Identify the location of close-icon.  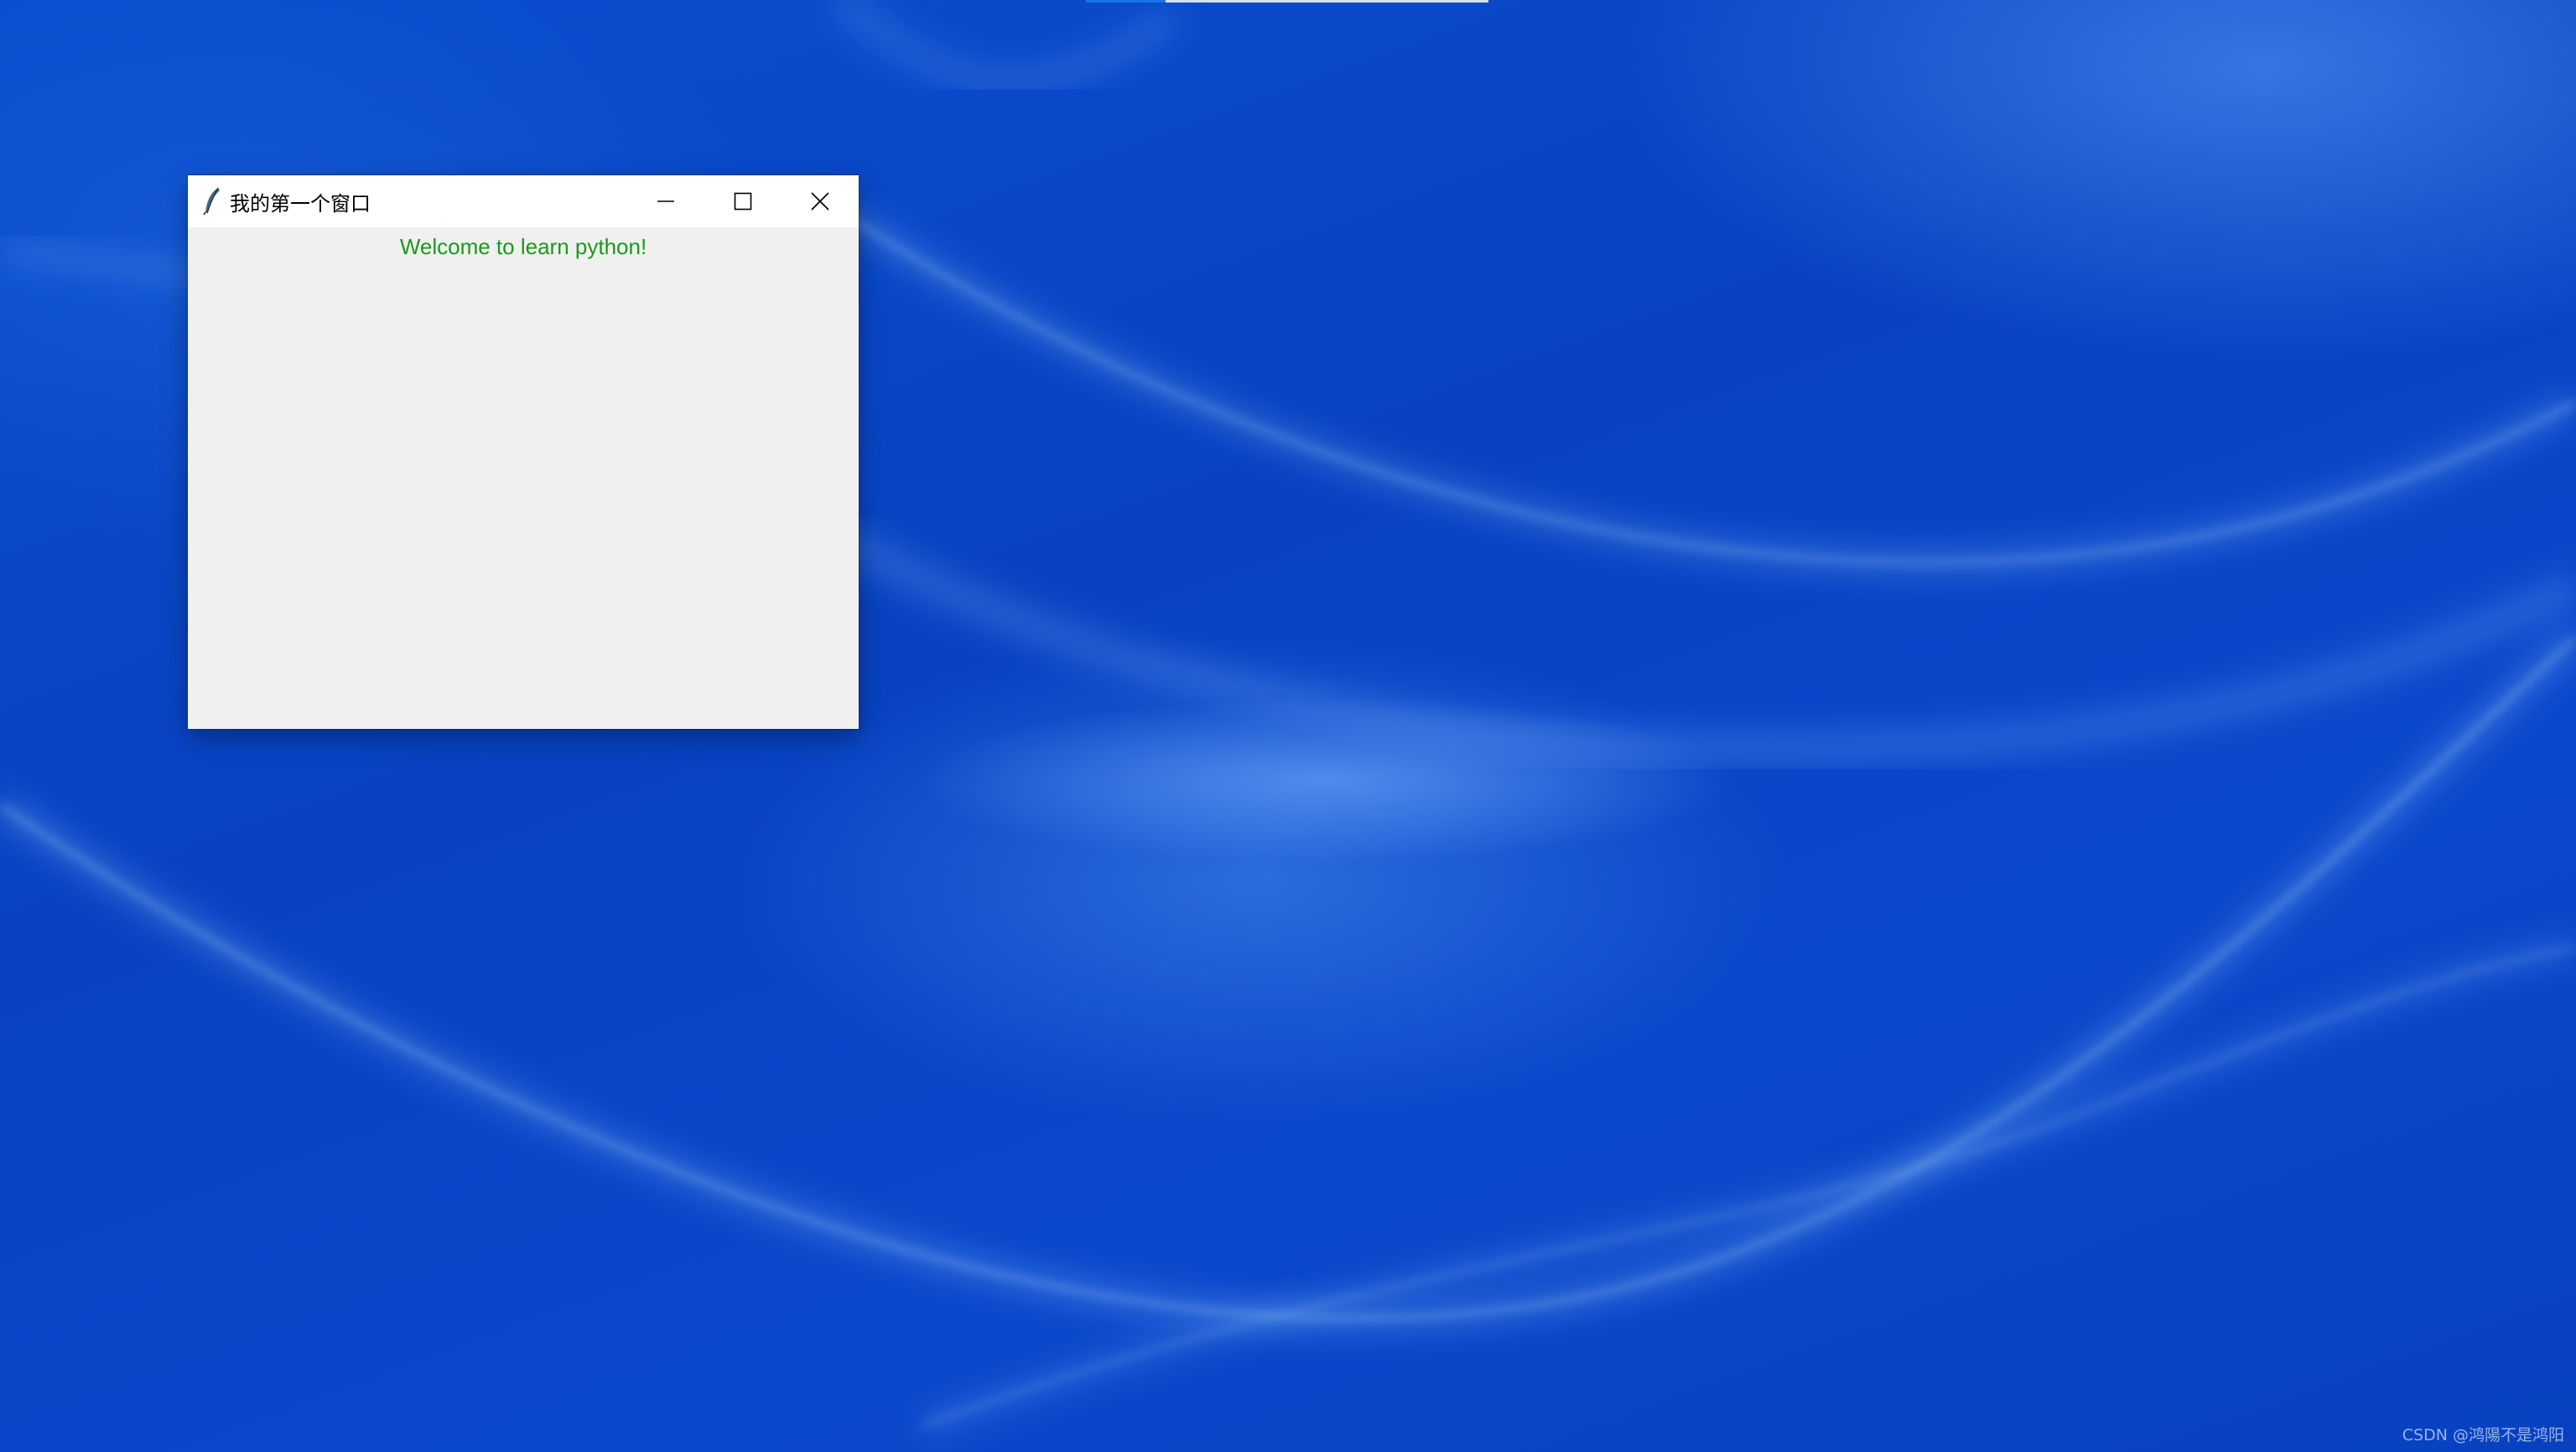
(820, 201).